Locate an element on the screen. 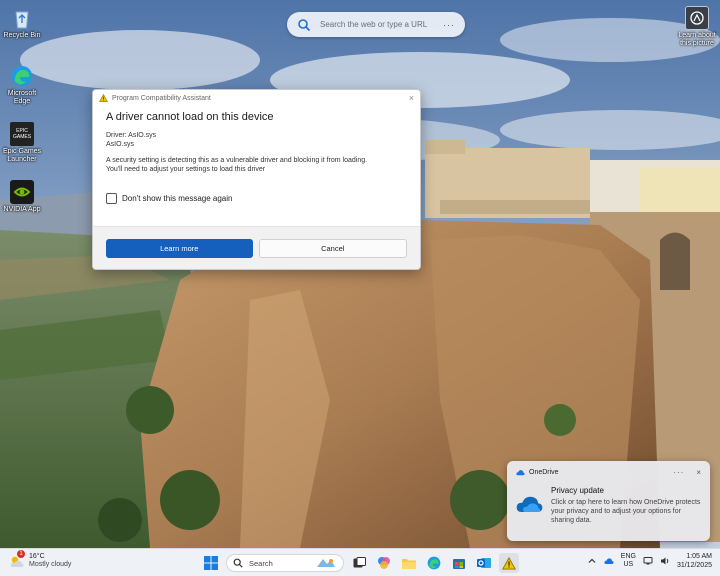  desktop-icon-recycle-bin: Recycle Bin is located at coordinates (22, 23).